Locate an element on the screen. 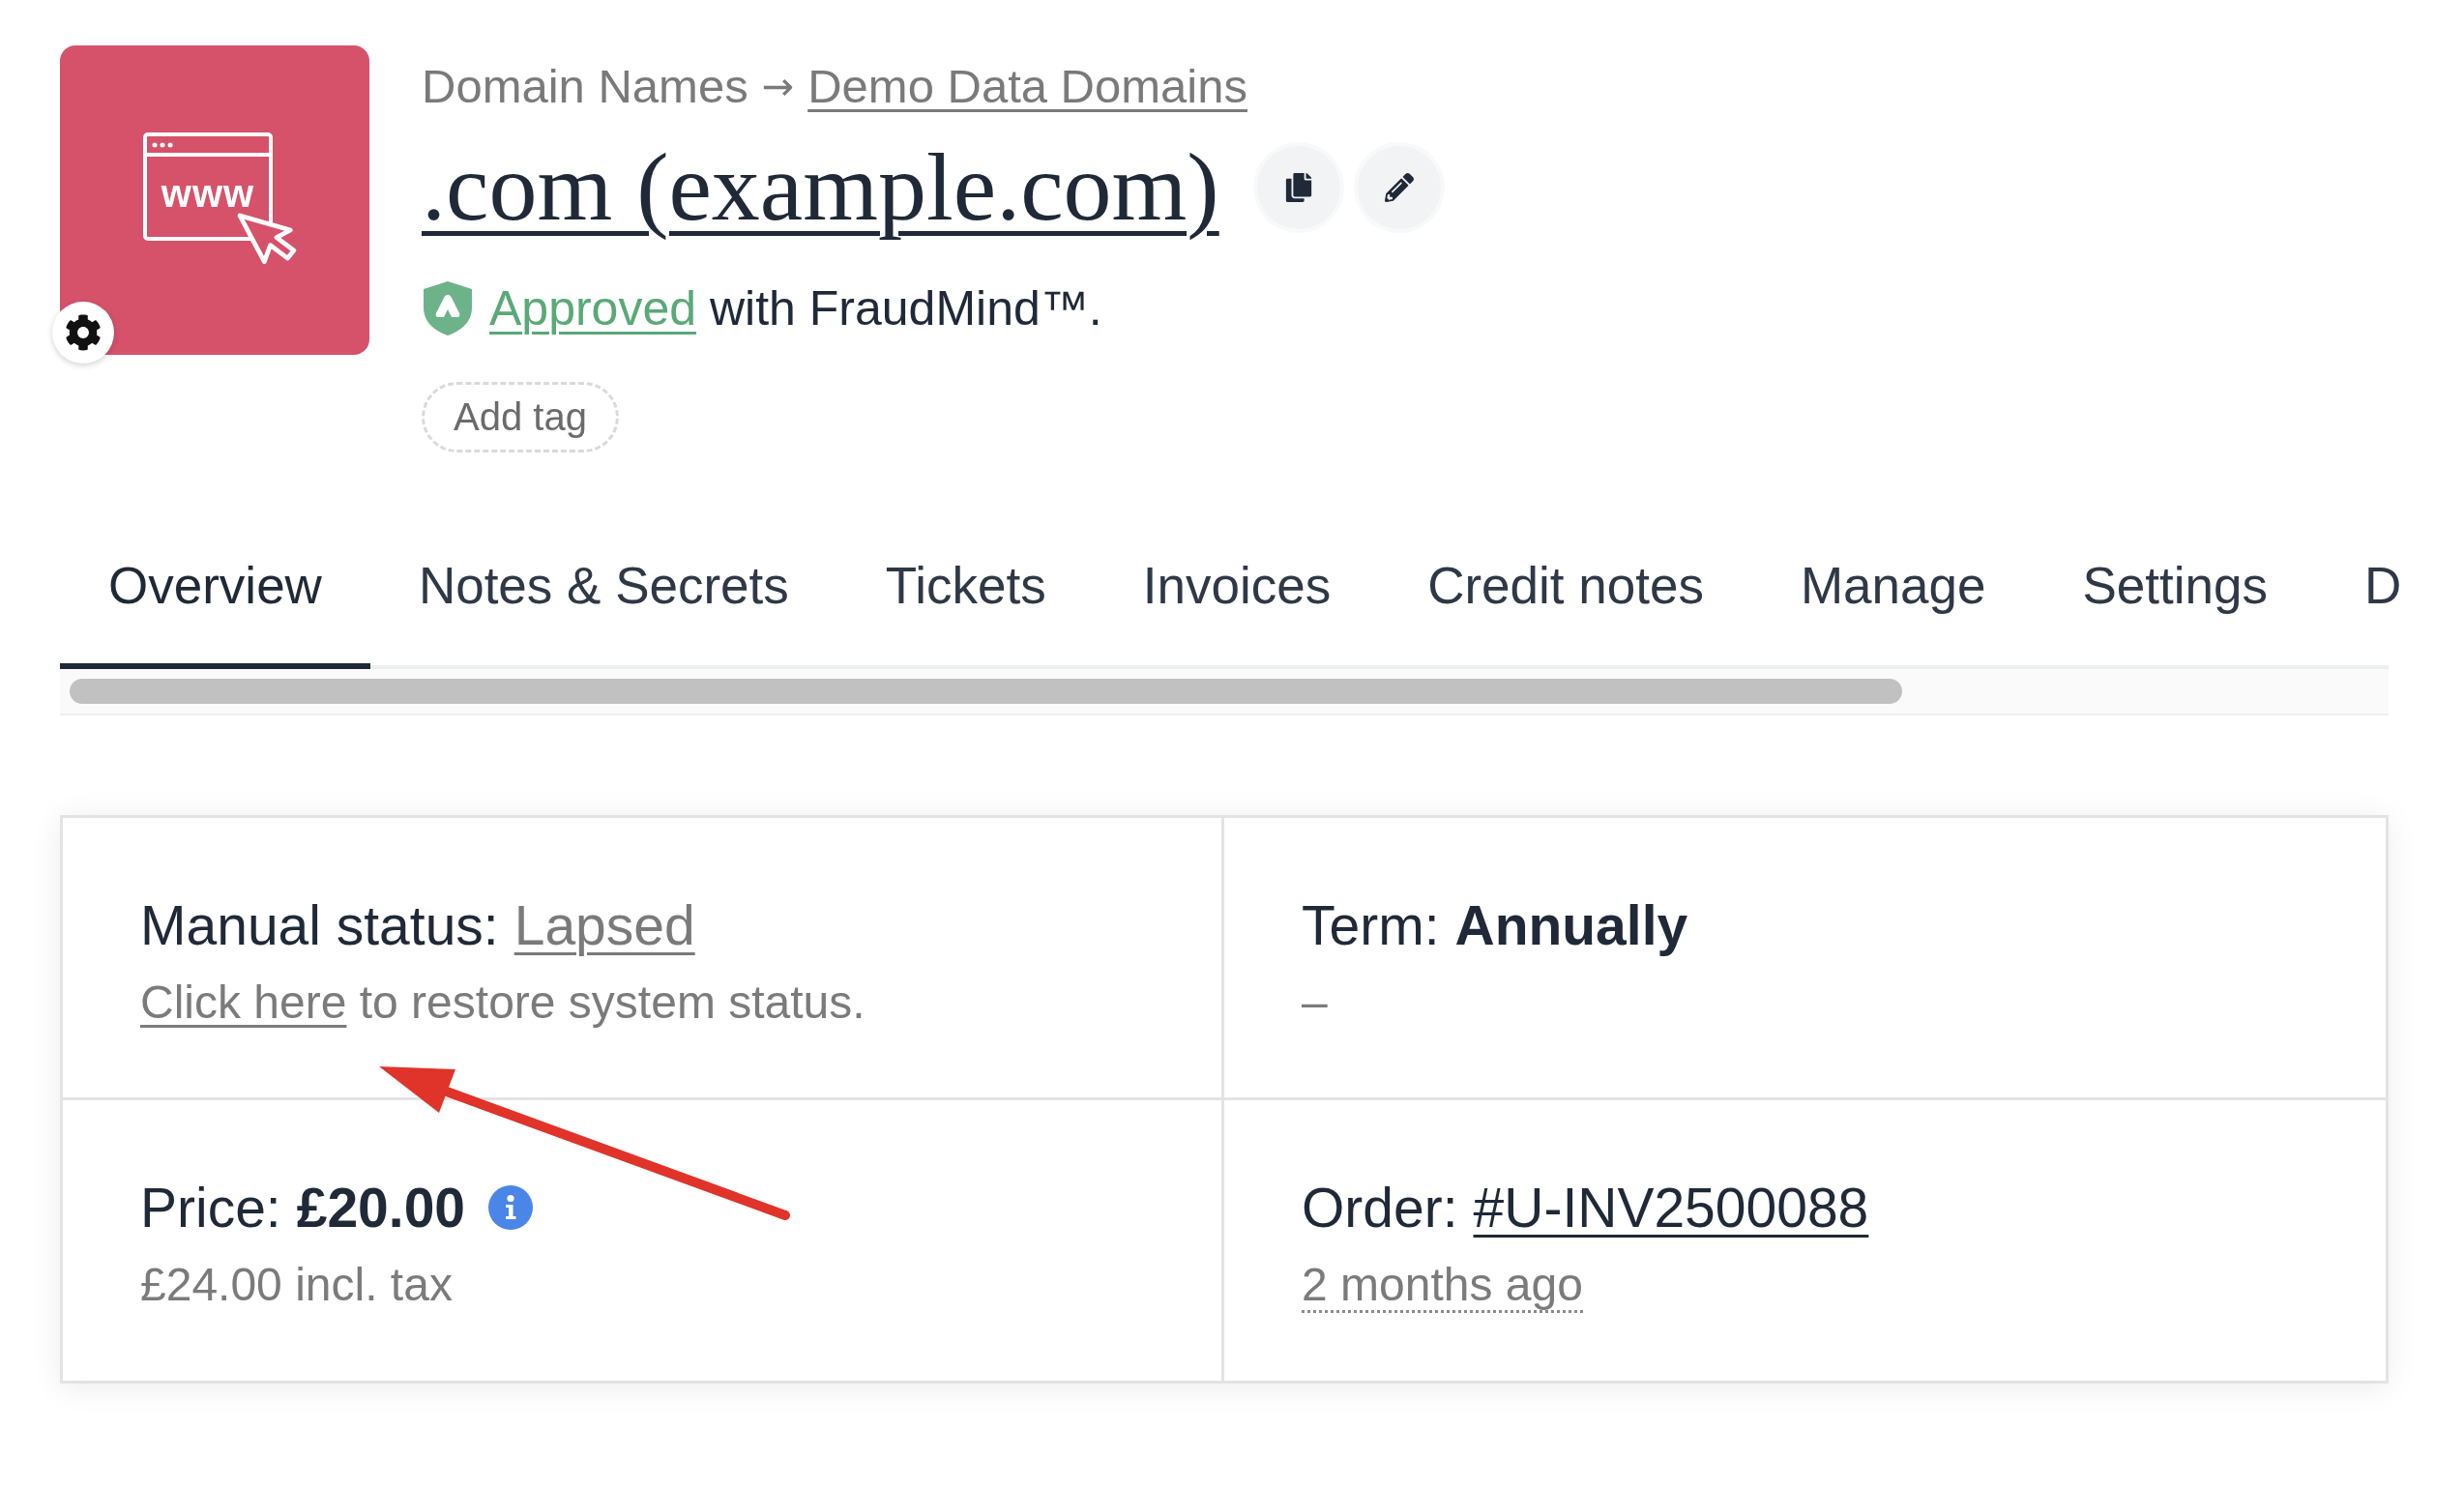  add-tag-button: Add tag is located at coordinates (521, 417).